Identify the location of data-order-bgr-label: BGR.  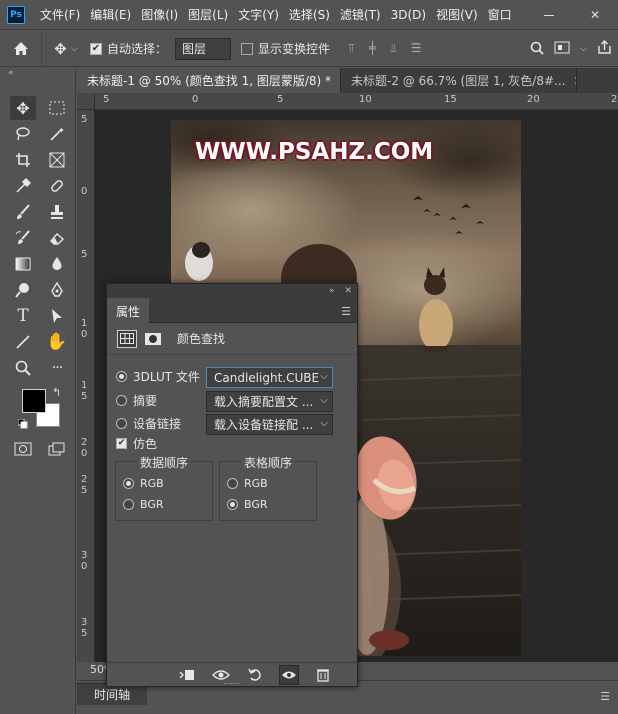
(152, 504).